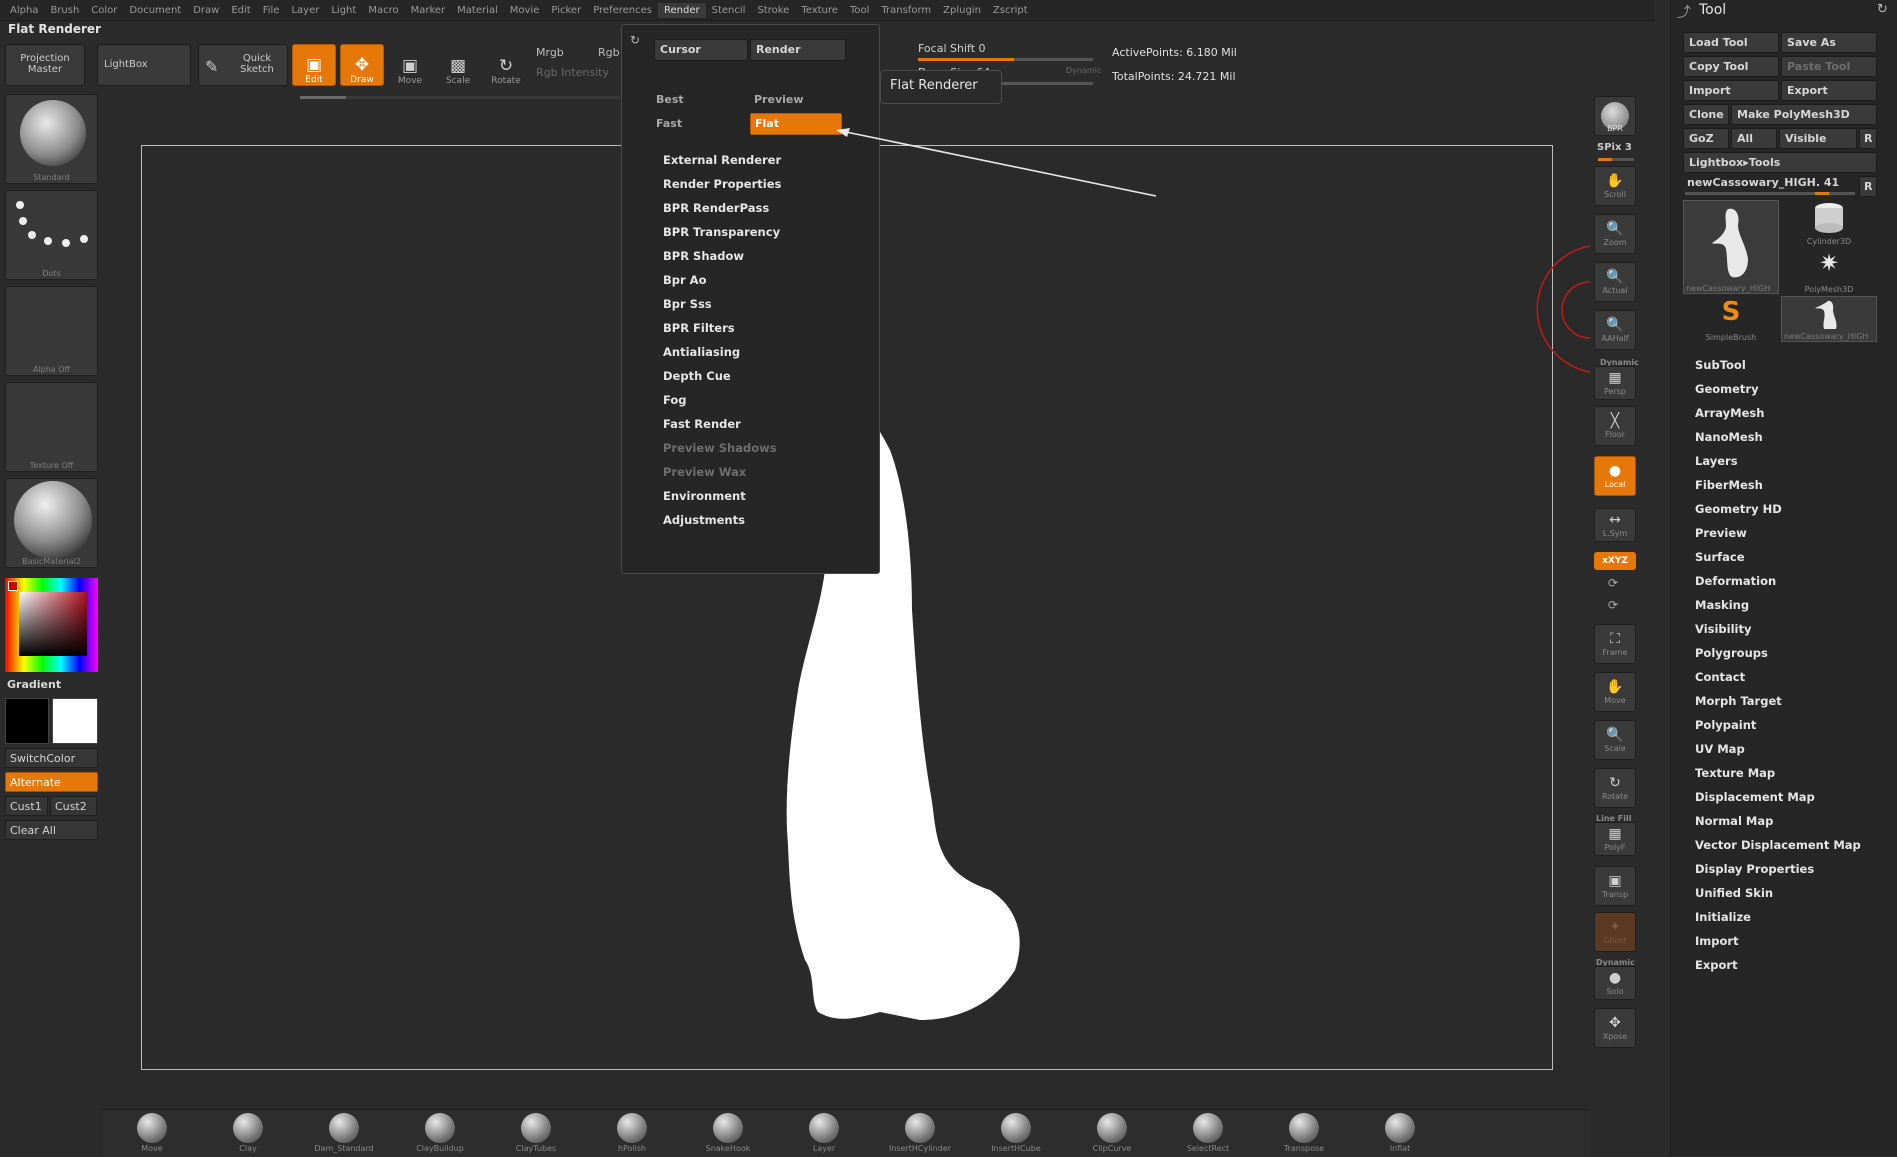 This screenshot has width=1897, height=1157. I want to click on focal-shift-slider, so click(1005, 59).